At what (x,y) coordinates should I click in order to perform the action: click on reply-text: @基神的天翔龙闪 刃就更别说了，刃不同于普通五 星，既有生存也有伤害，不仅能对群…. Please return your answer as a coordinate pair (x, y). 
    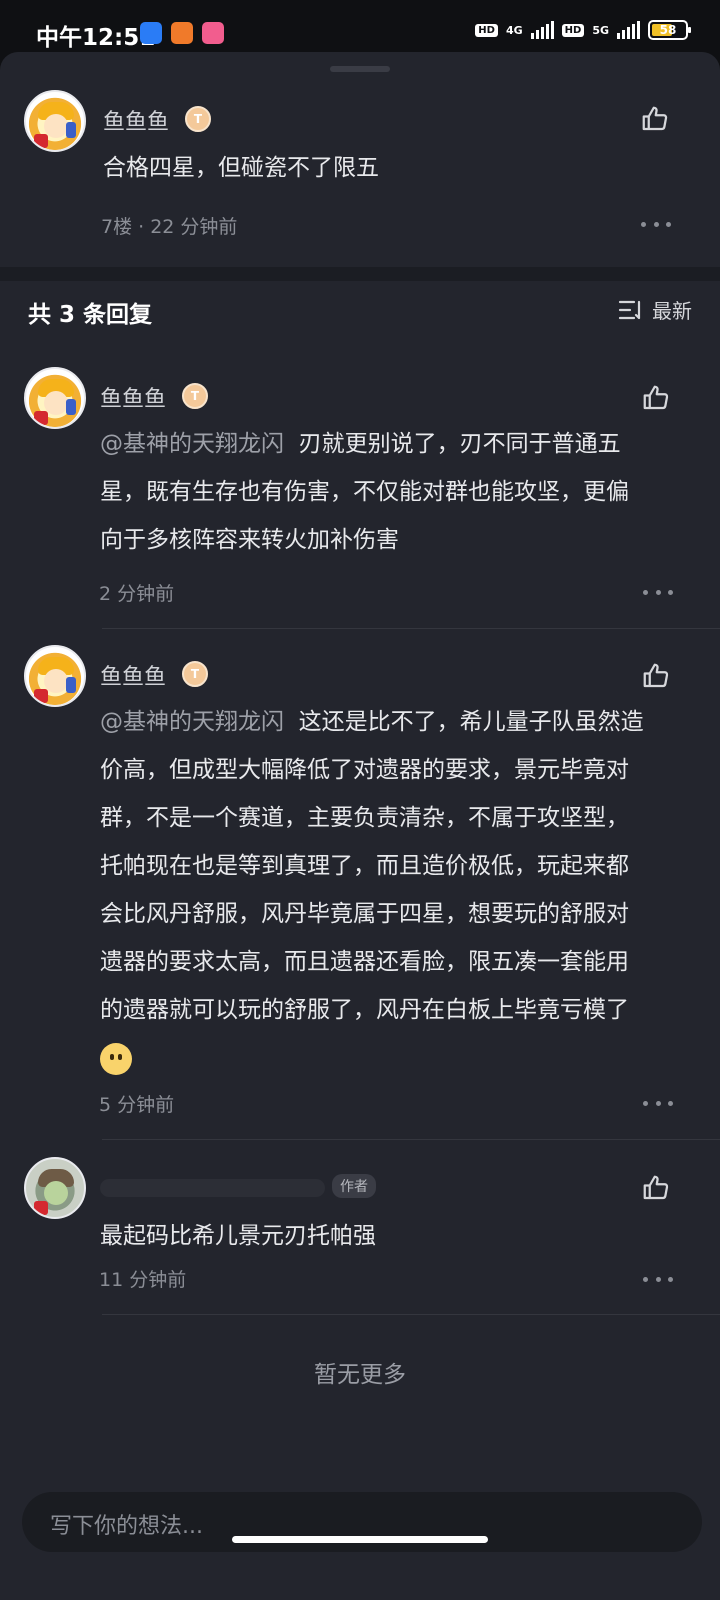
    Looking at the image, I should click on (364, 492).